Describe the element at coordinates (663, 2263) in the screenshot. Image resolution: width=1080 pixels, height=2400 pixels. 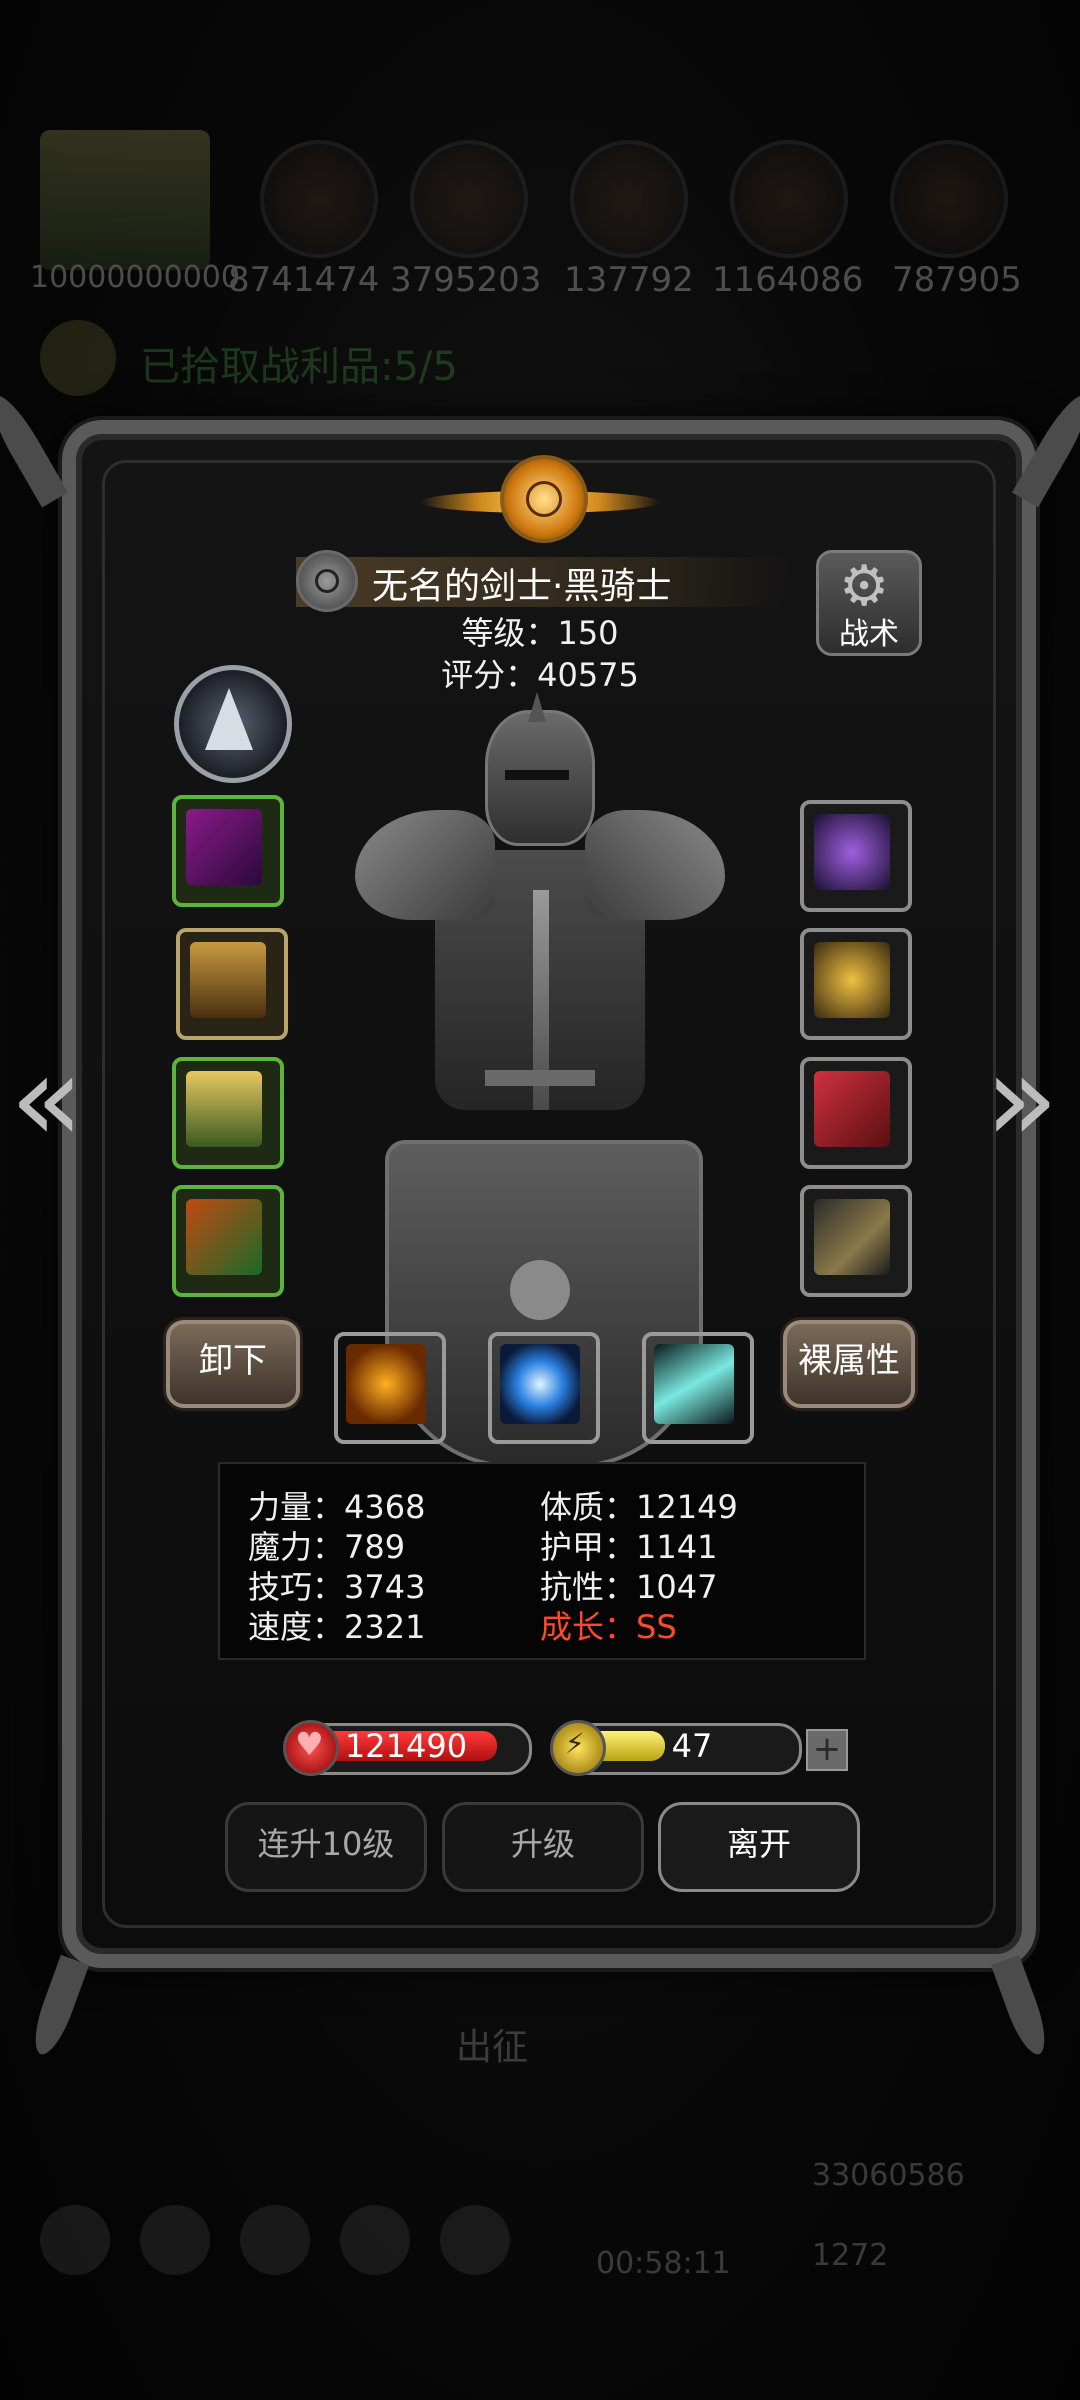
I see `timer: 00:58:11` at that location.